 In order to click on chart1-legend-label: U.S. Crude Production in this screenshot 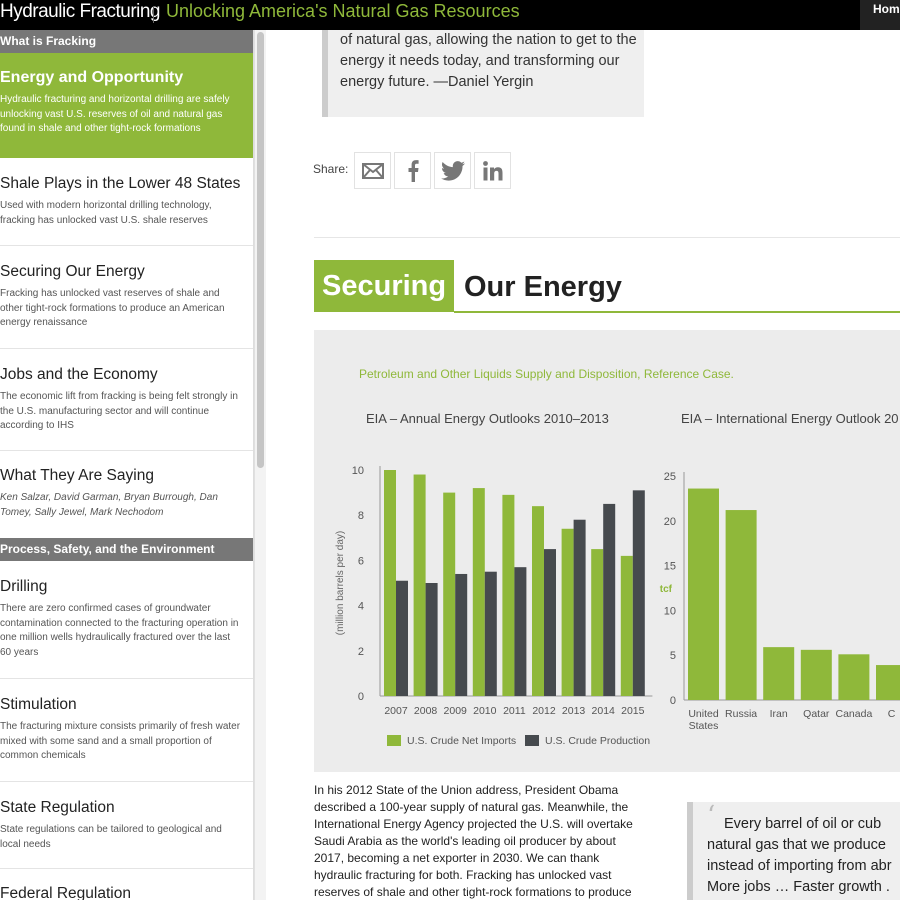, I will do `click(597, 741)`.